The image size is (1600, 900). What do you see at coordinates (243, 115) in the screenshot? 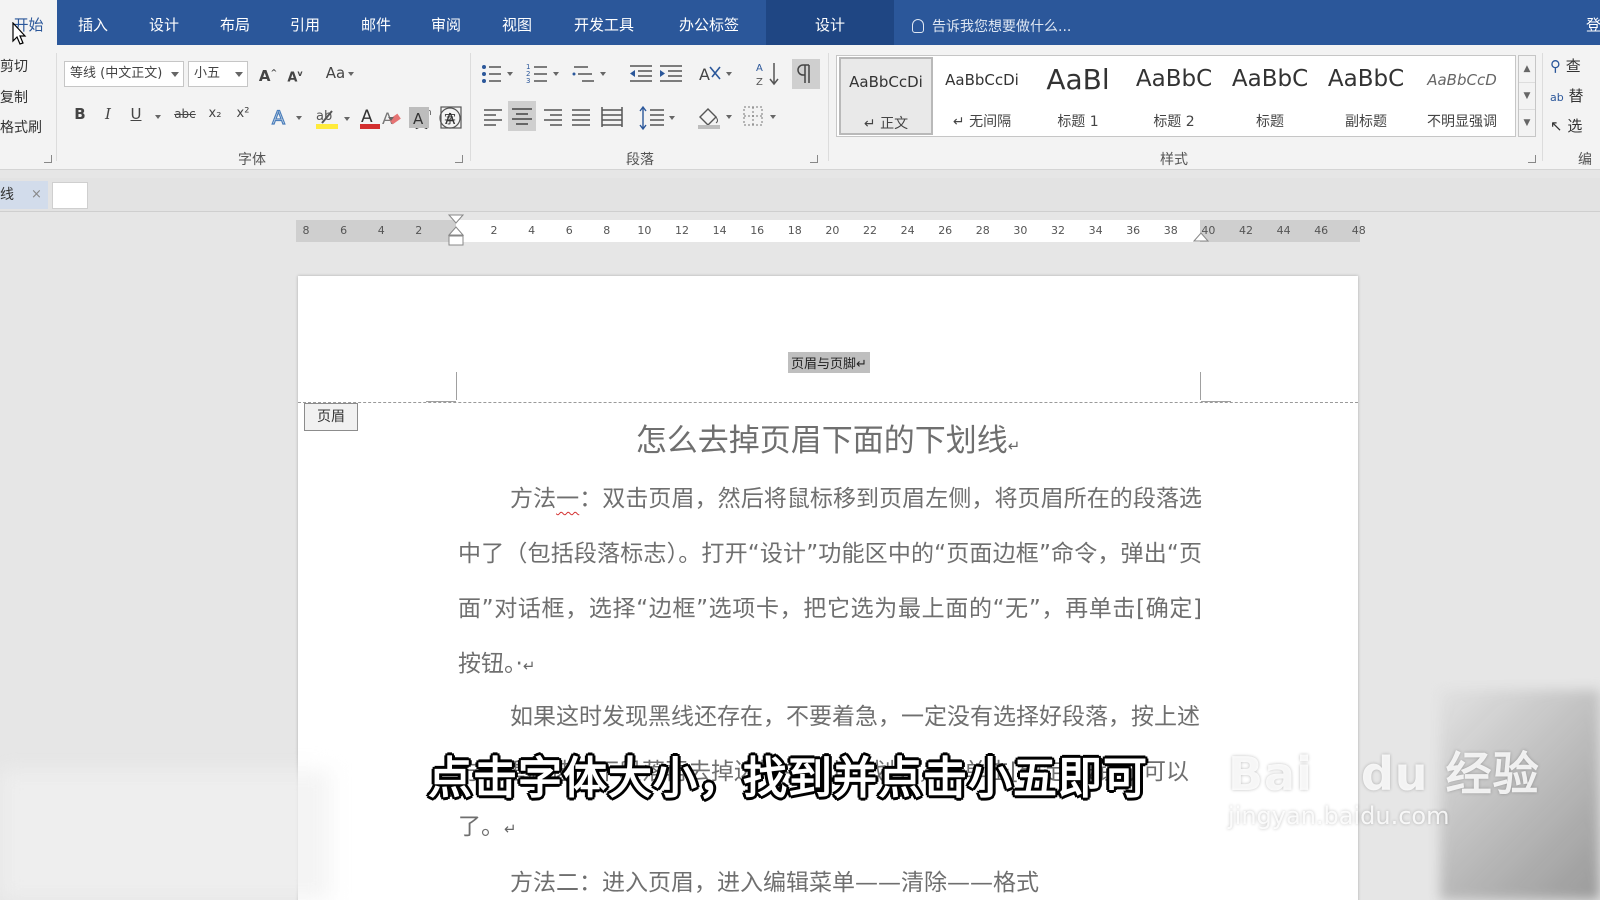
I see `superscript-button: x²` at bounding box center [243, 115].